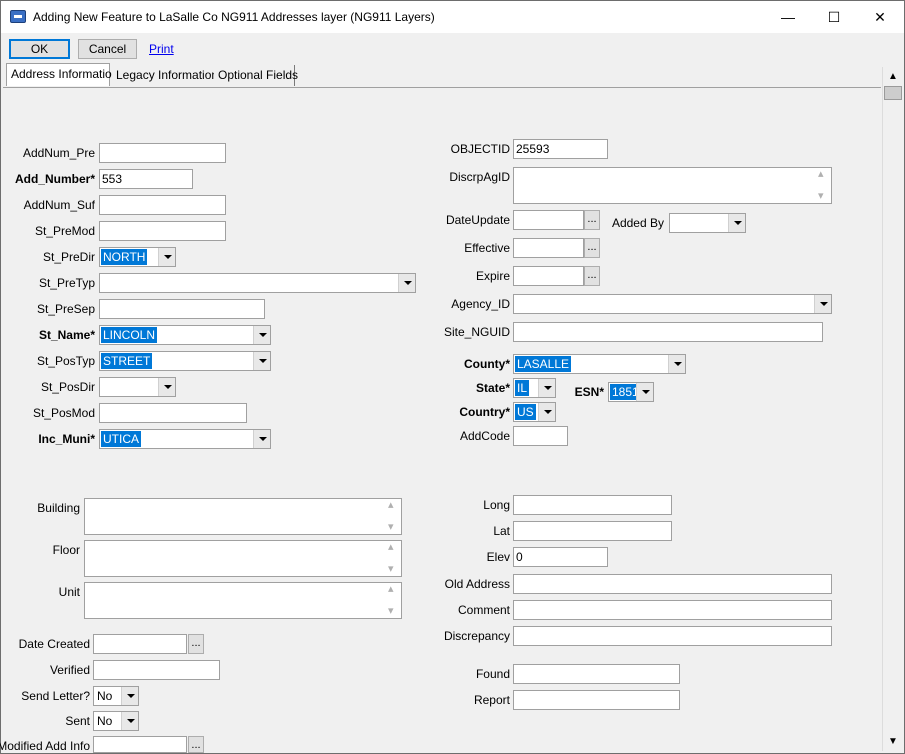  What do you see at coordinates (140, 644) in the screenshot?
I see `date-created-field` at bounding box center [140, 644].